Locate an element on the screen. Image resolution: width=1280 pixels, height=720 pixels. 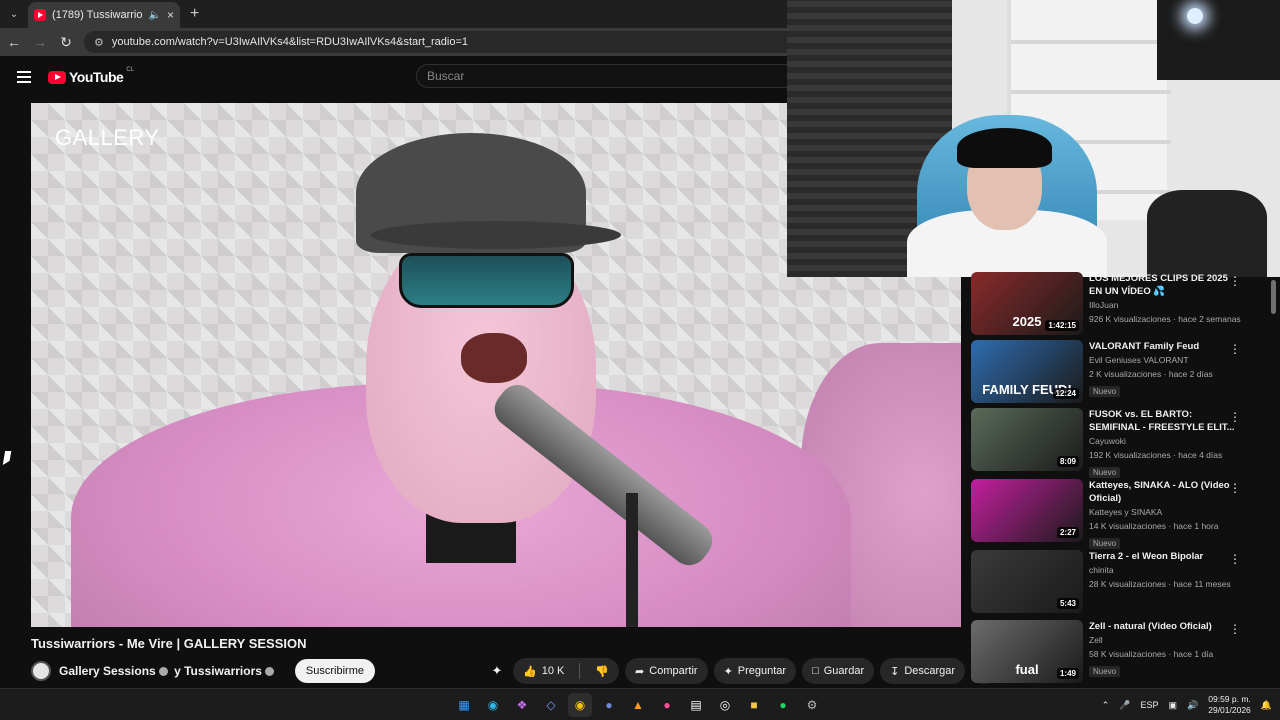
rec-thumbnail: 2:27 is located at coordinates (1027, 510).